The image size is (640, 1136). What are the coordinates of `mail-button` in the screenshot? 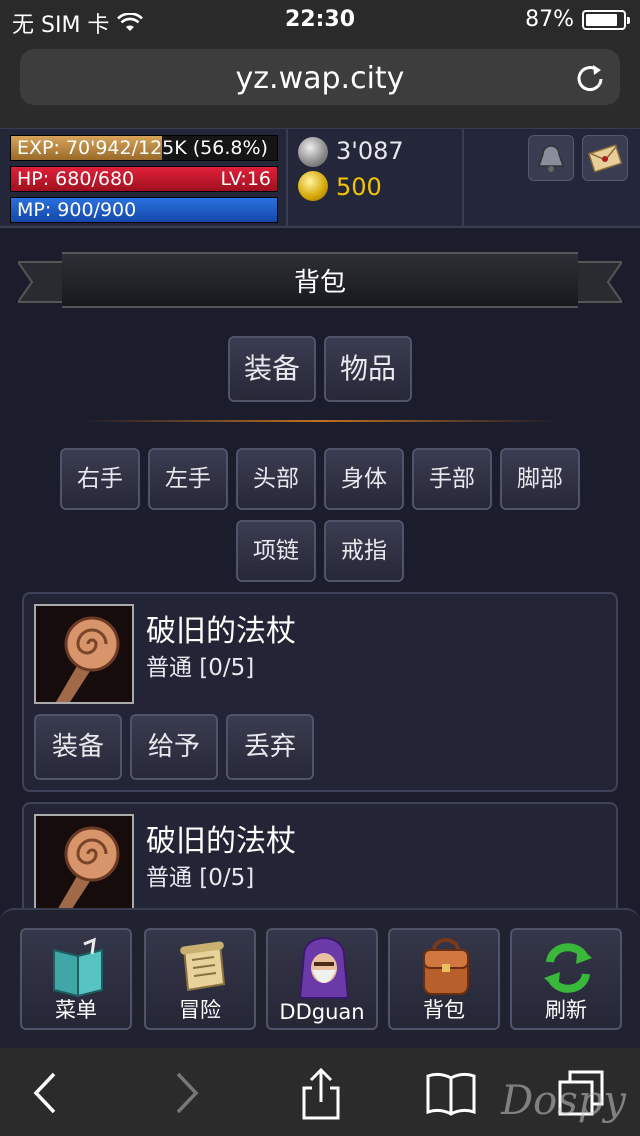 It's located at (605, 158).